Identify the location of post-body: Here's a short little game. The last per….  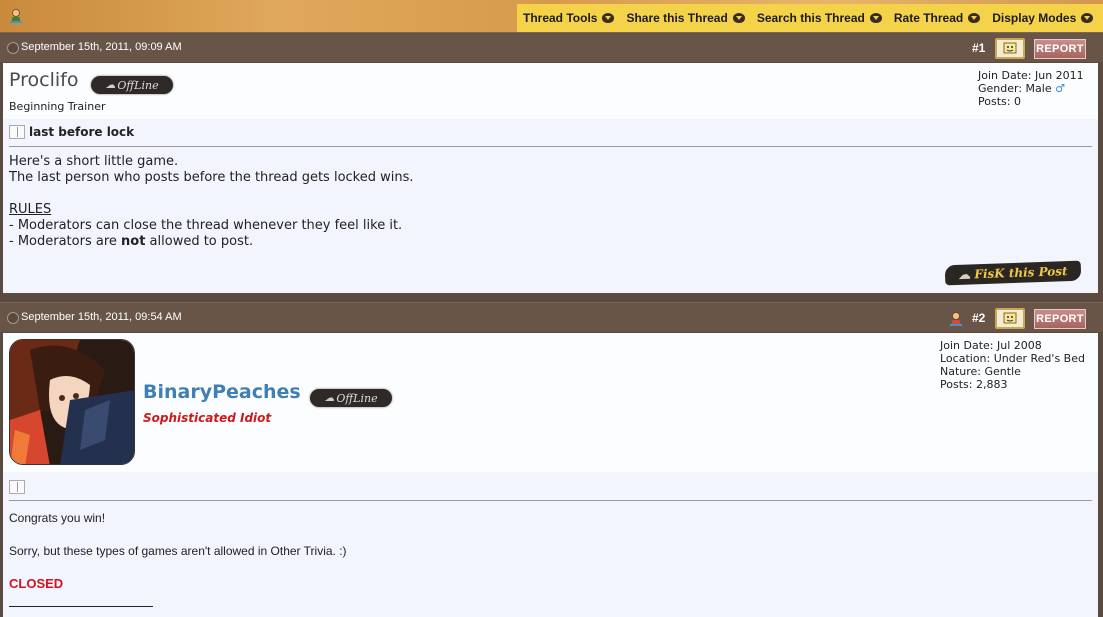
(211, 202).